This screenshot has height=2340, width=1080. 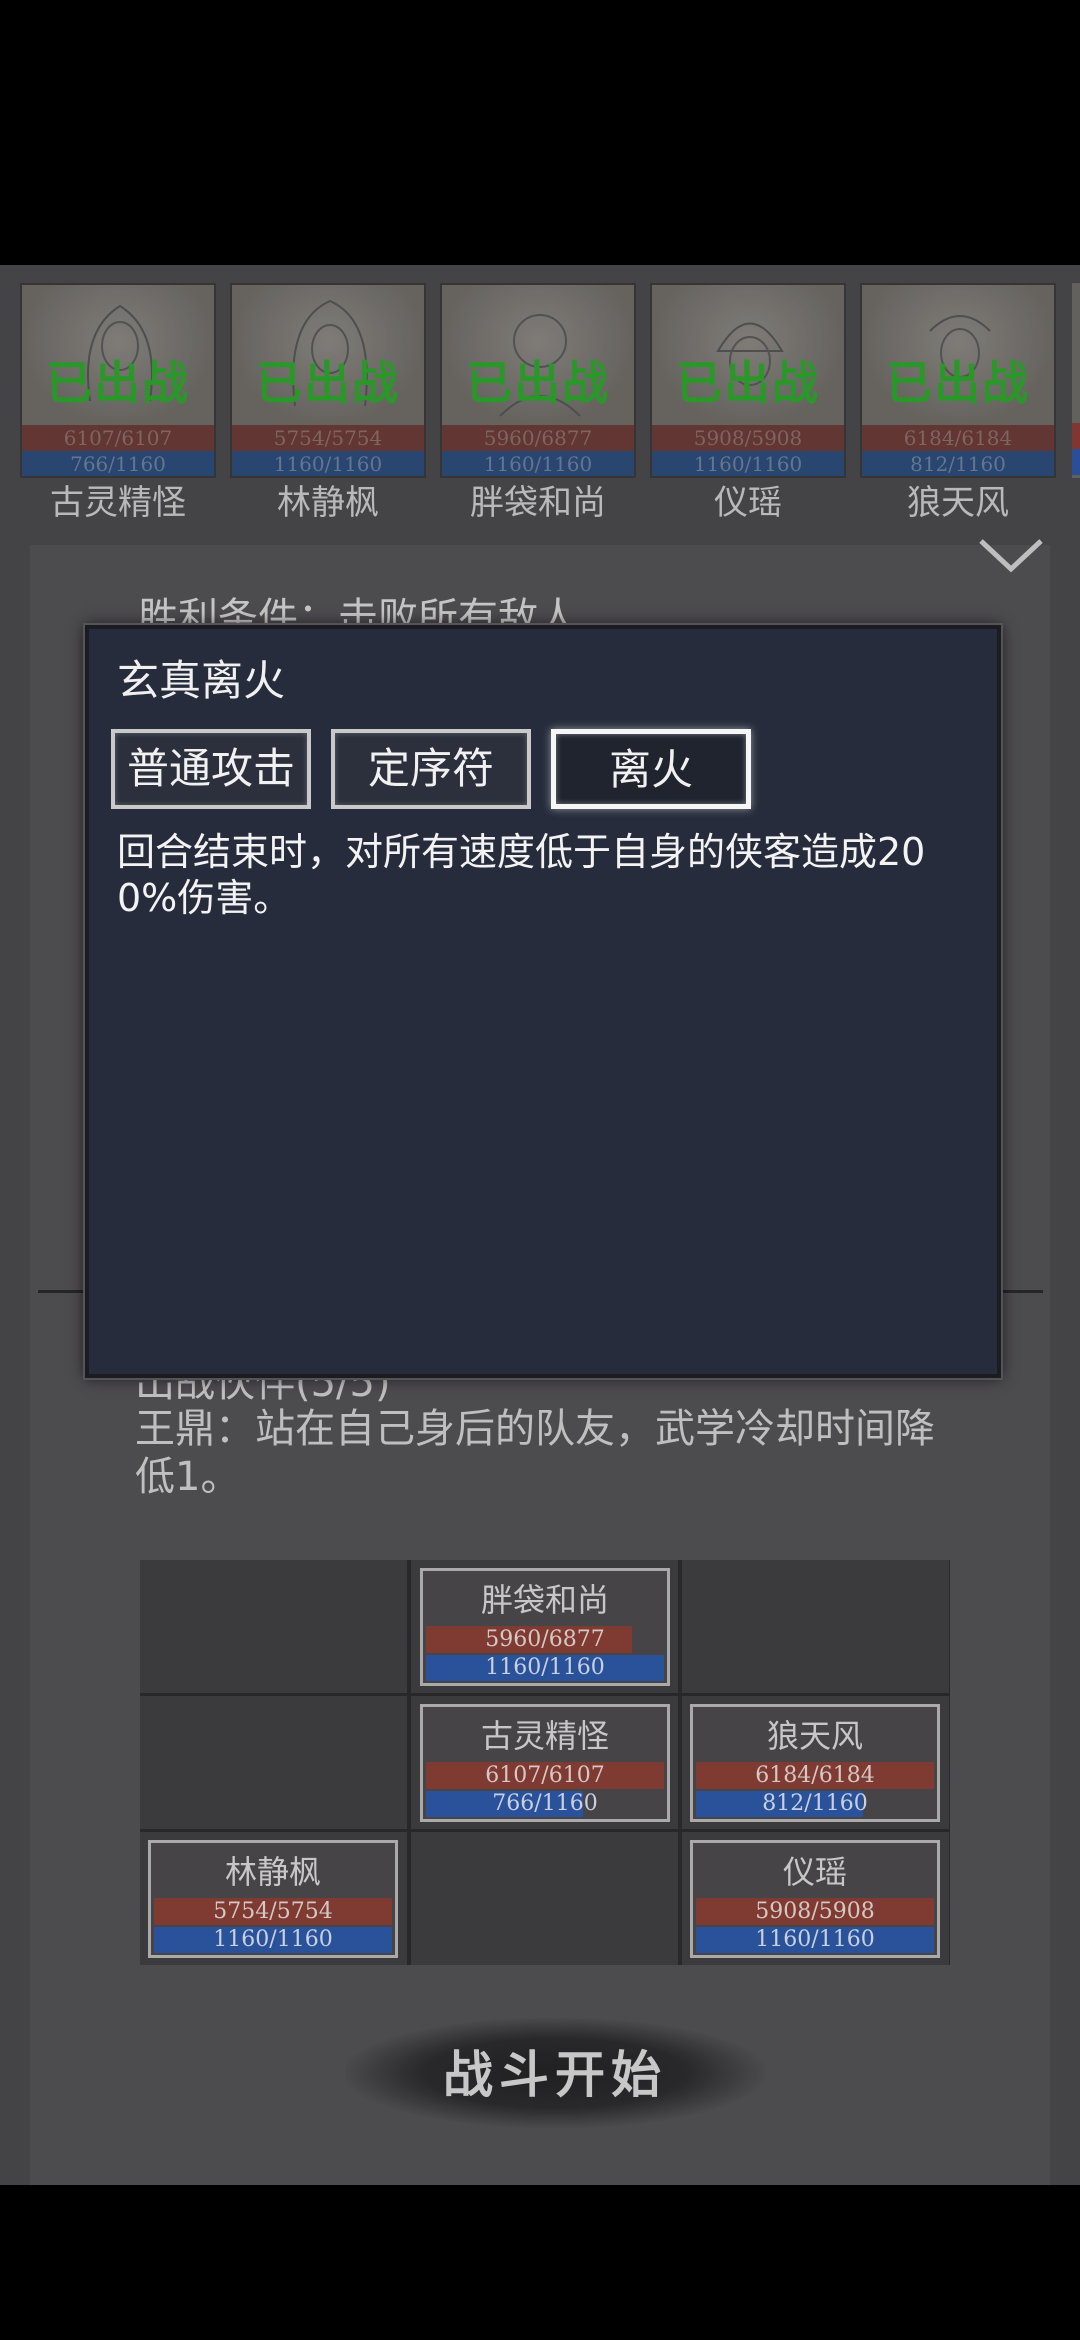 I want to click on tab-normal-attack: 普通攻击, so click(x=211, y=769).